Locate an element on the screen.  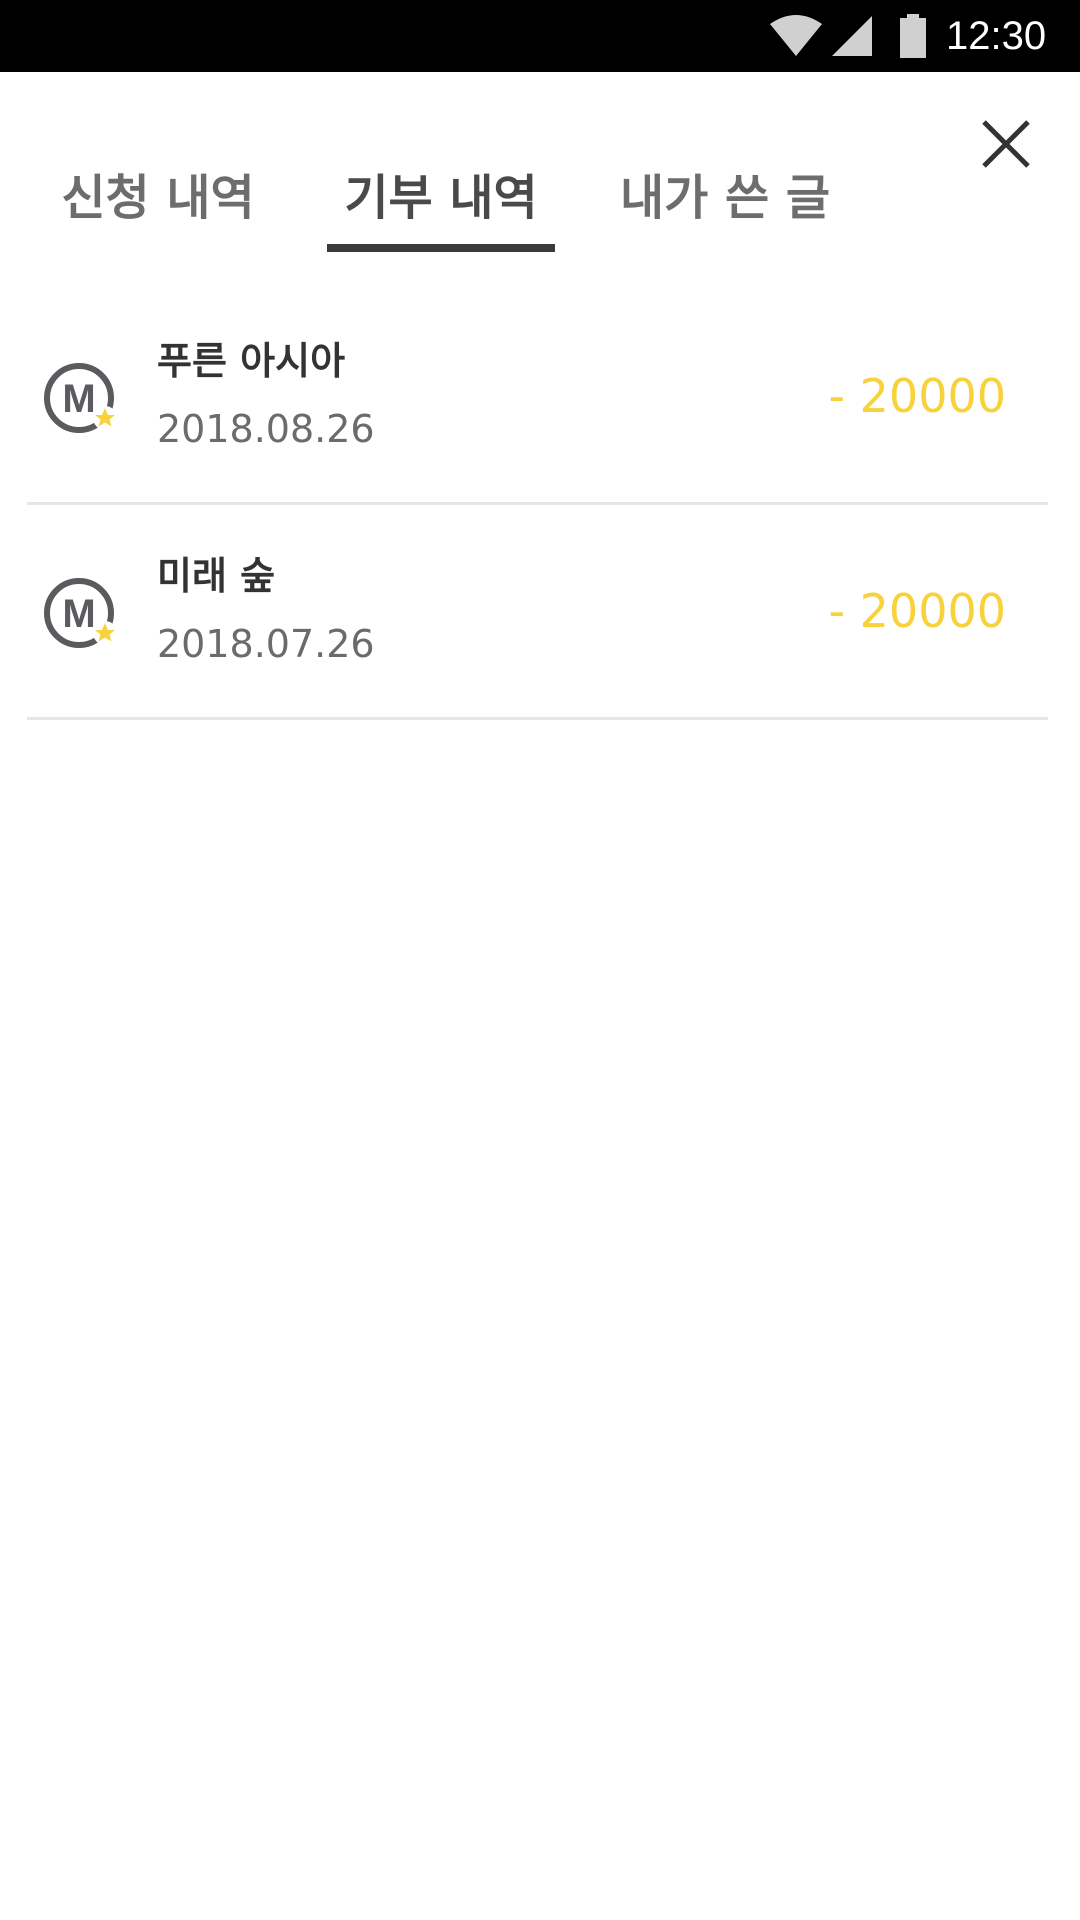
tab-label: 내가 쓴 글 is located at coordinates (725, 198).